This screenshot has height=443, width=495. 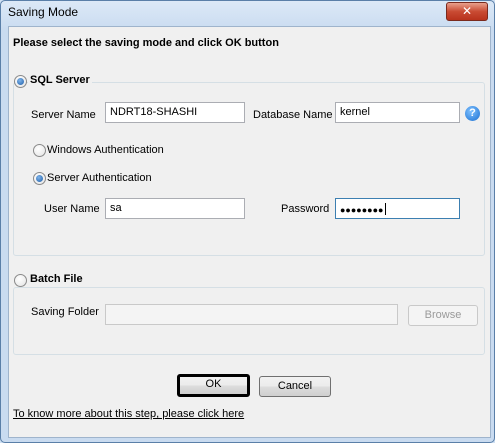 I want to click on title-bar: Saving Mode ✕, so click(x=247, y=13).